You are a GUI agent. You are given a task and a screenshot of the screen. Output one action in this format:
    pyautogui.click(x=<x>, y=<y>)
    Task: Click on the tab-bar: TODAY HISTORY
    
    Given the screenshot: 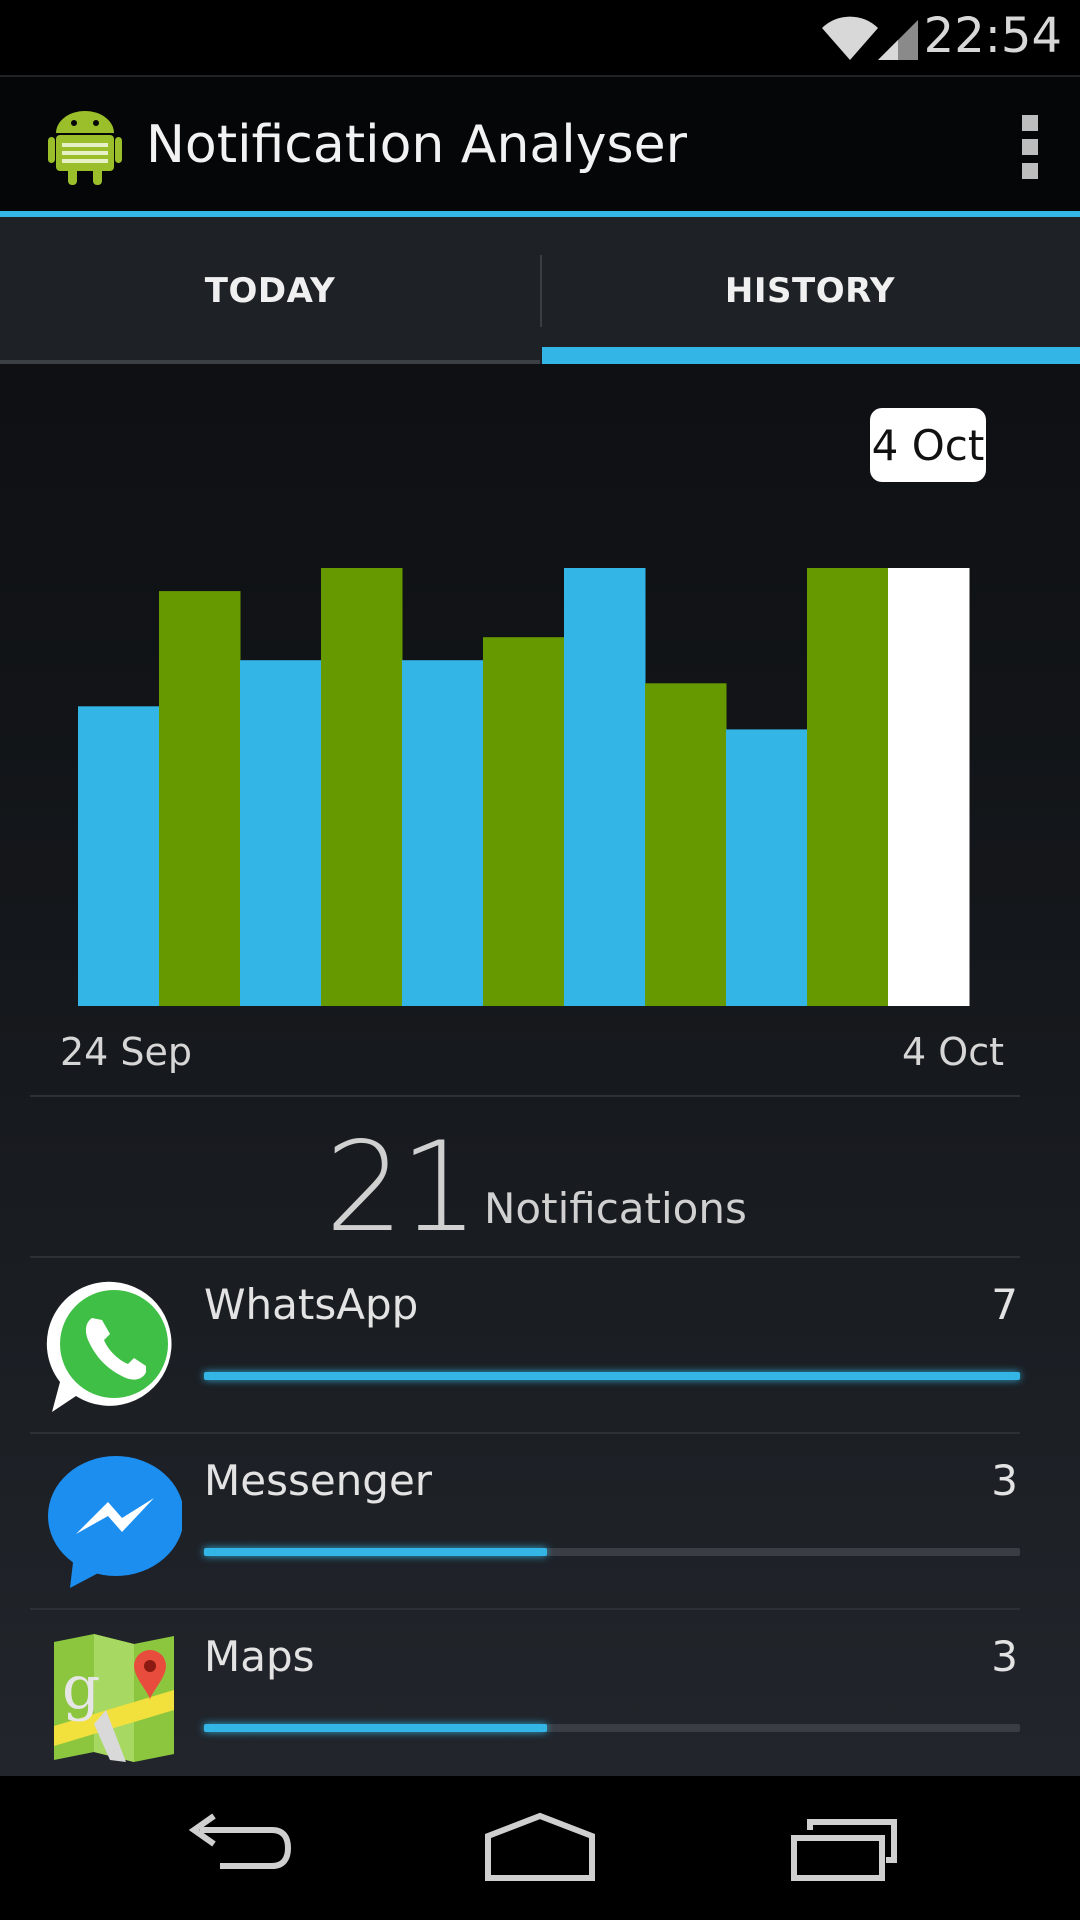 What is the action you would take?
    pyautogui.click(x=540, y=290)
    